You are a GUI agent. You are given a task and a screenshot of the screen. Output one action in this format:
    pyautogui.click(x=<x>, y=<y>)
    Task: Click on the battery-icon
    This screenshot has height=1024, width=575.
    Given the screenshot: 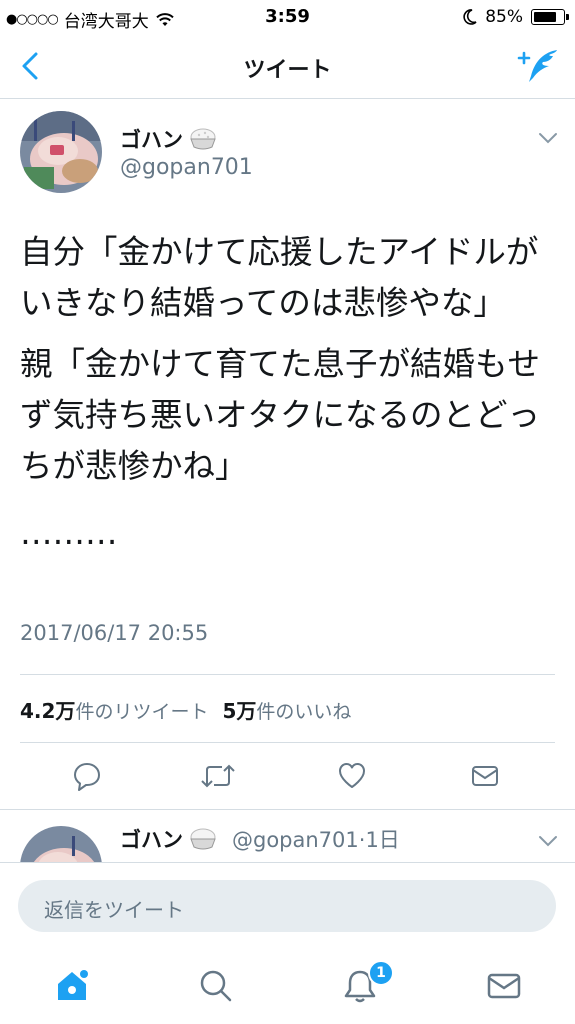 What is the action you would take?
    pyautogui.click(x=550, y=17)
    